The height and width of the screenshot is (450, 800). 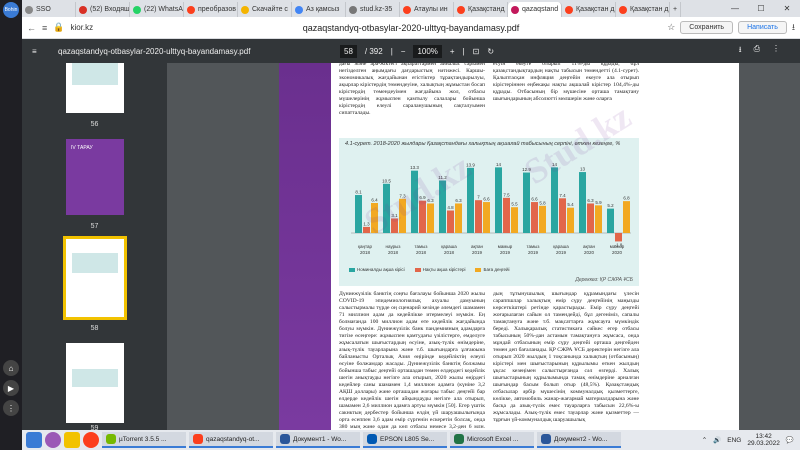 What do you see at coordinates (103, 9) in the screenshot?
I see `browser-tab: (52) Входящ` at bounding box center [103, 9].